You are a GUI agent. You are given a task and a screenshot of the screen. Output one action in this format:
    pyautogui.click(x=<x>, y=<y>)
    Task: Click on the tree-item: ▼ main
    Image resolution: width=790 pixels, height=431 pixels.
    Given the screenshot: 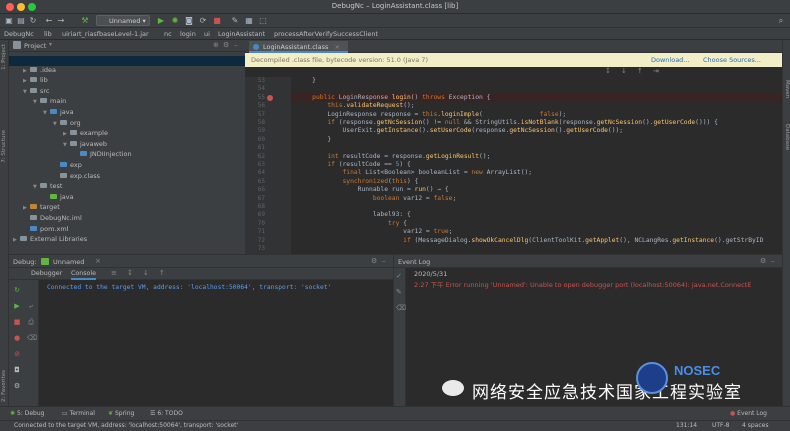 What is the action you would take?
    pyautogui.click(x=49, y=101)
    